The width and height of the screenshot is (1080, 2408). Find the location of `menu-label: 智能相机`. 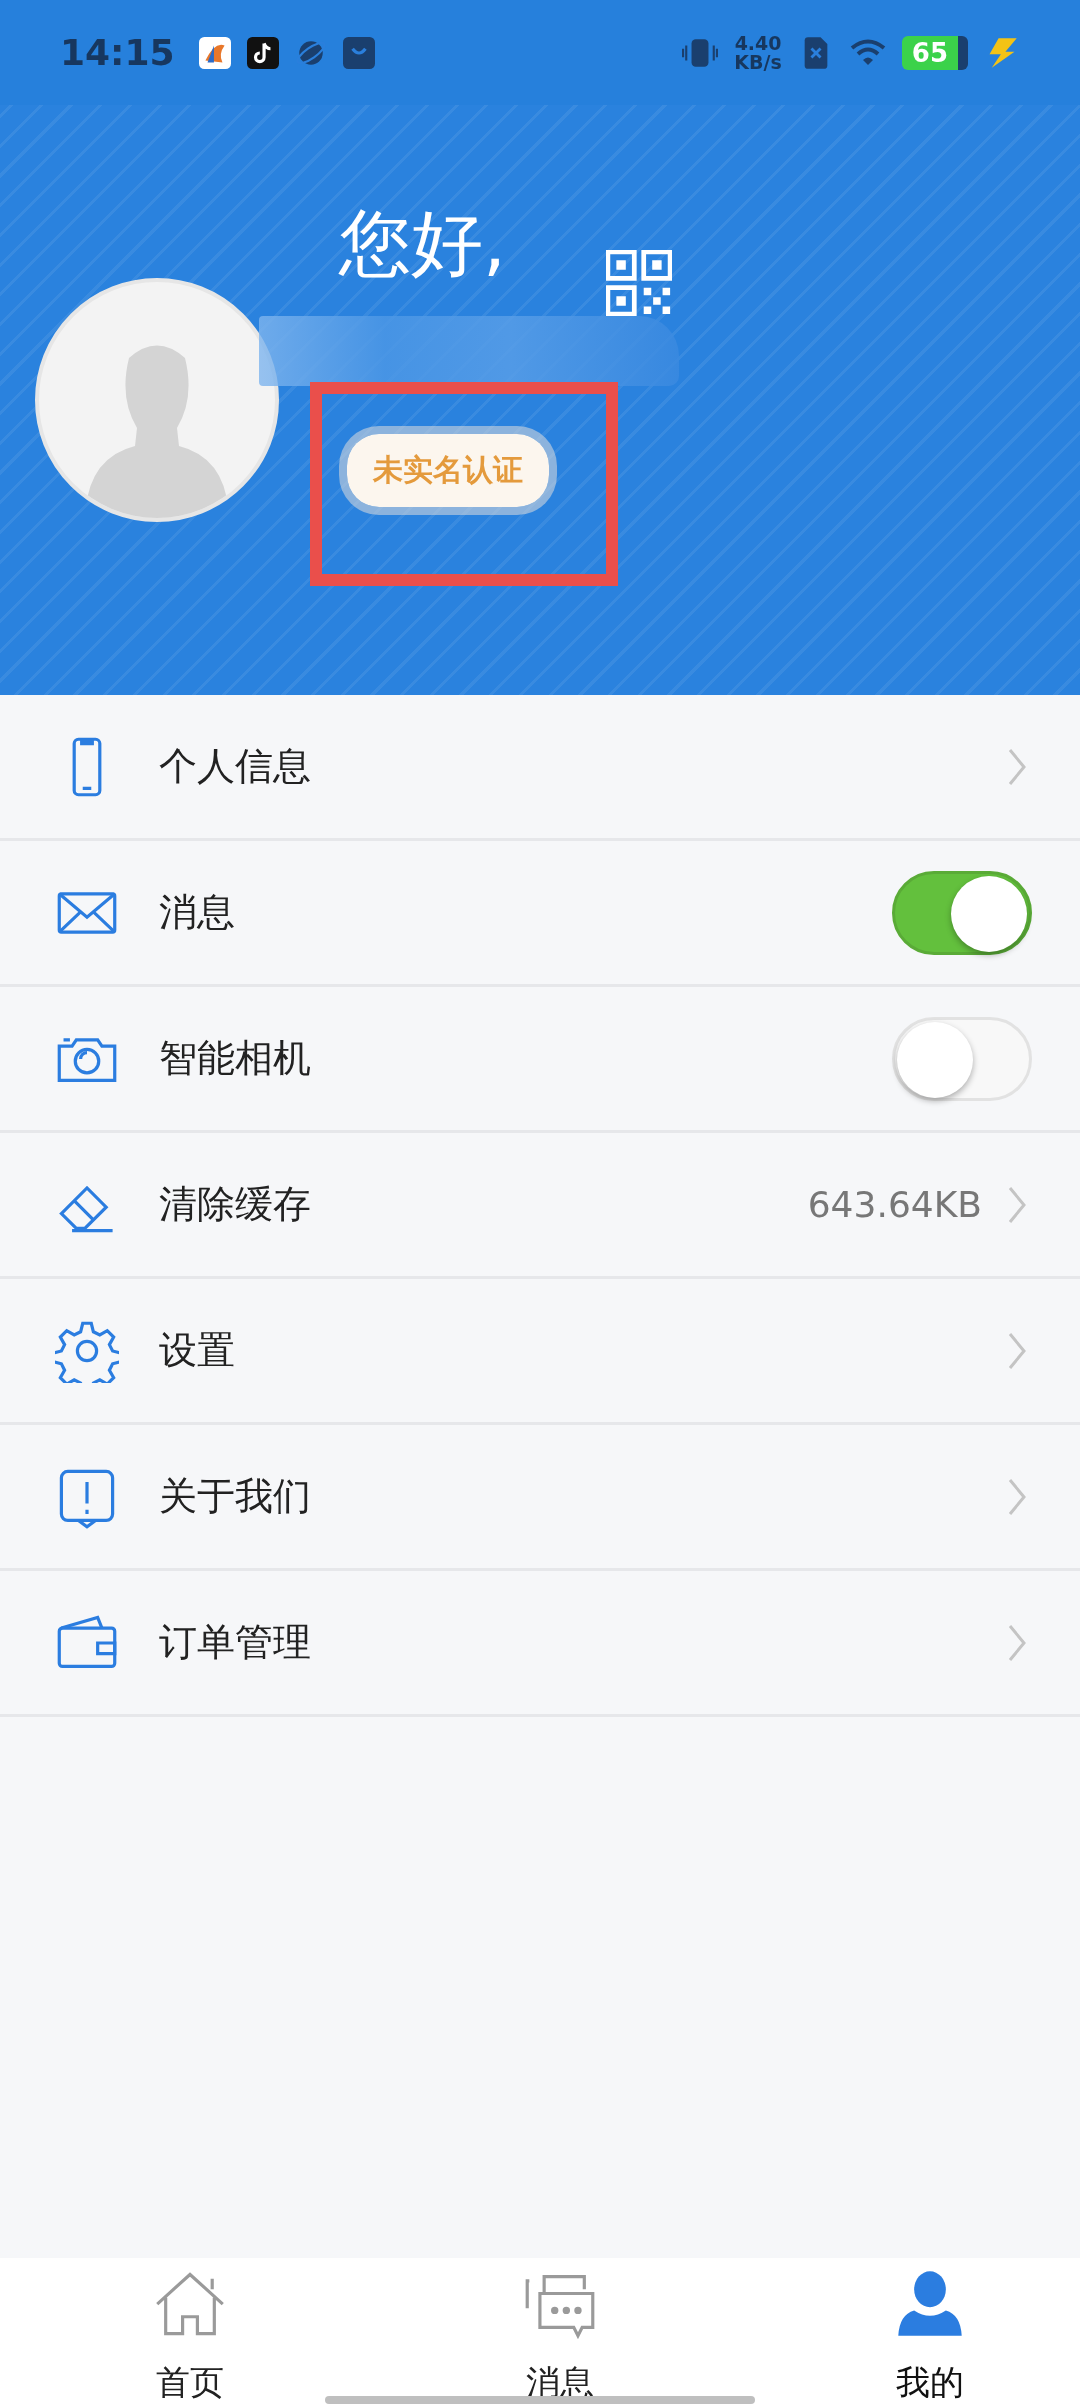

menu-label: 智能相机 is located at coordinates (235, 1058).